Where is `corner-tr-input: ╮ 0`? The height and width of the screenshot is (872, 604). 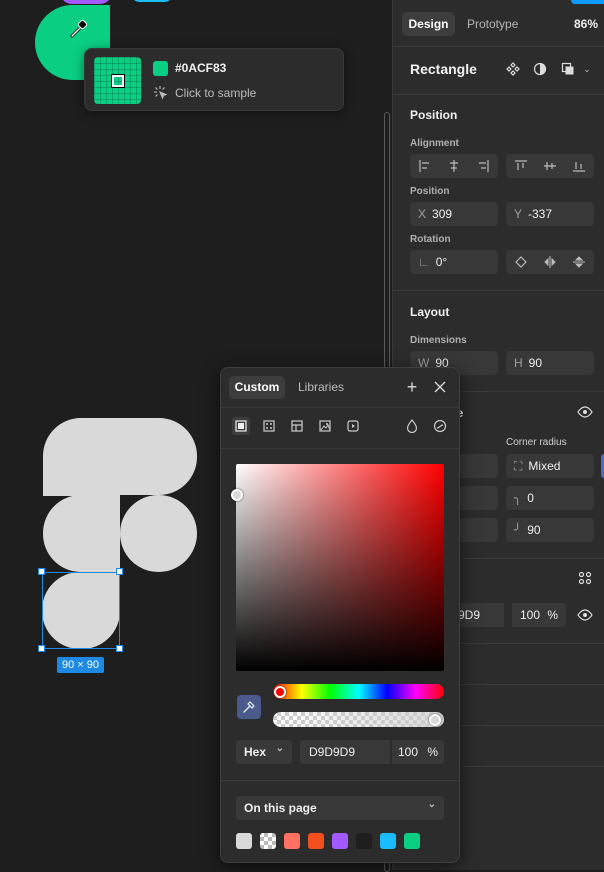 corner-tr-input: ╮ 0 is located at coordinates (550, 498).